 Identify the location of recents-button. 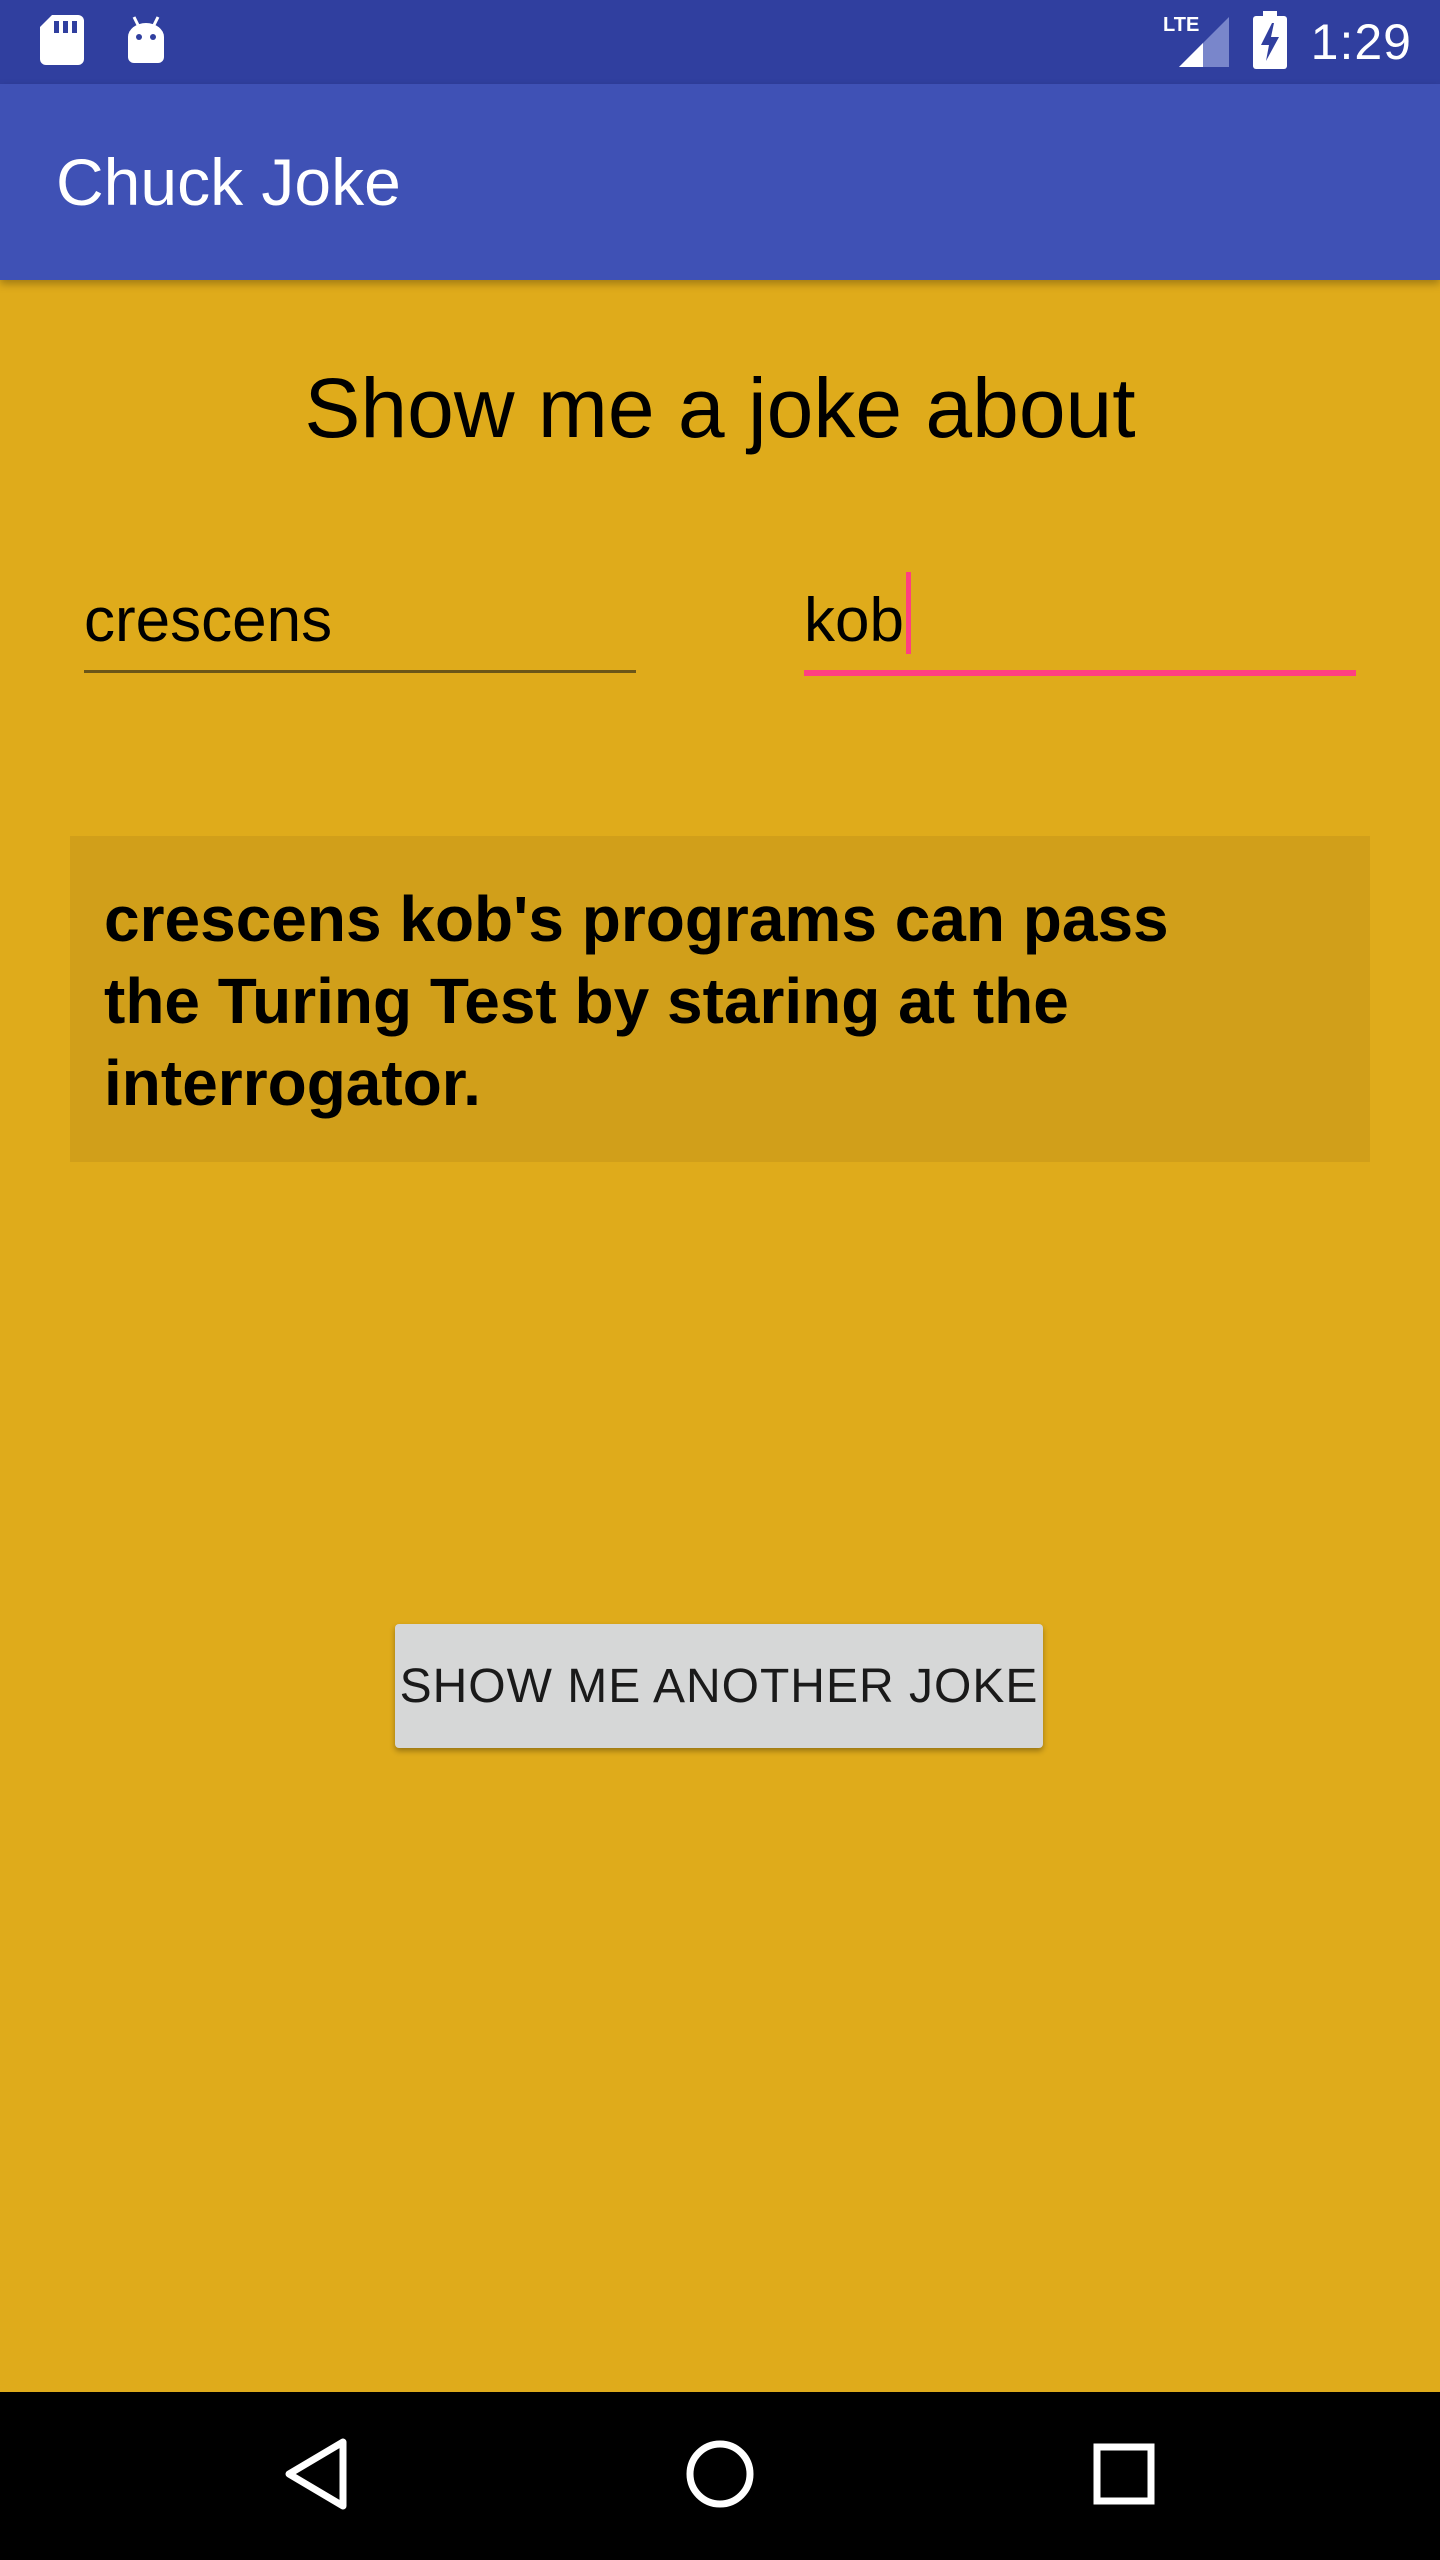
(1124, 2476).